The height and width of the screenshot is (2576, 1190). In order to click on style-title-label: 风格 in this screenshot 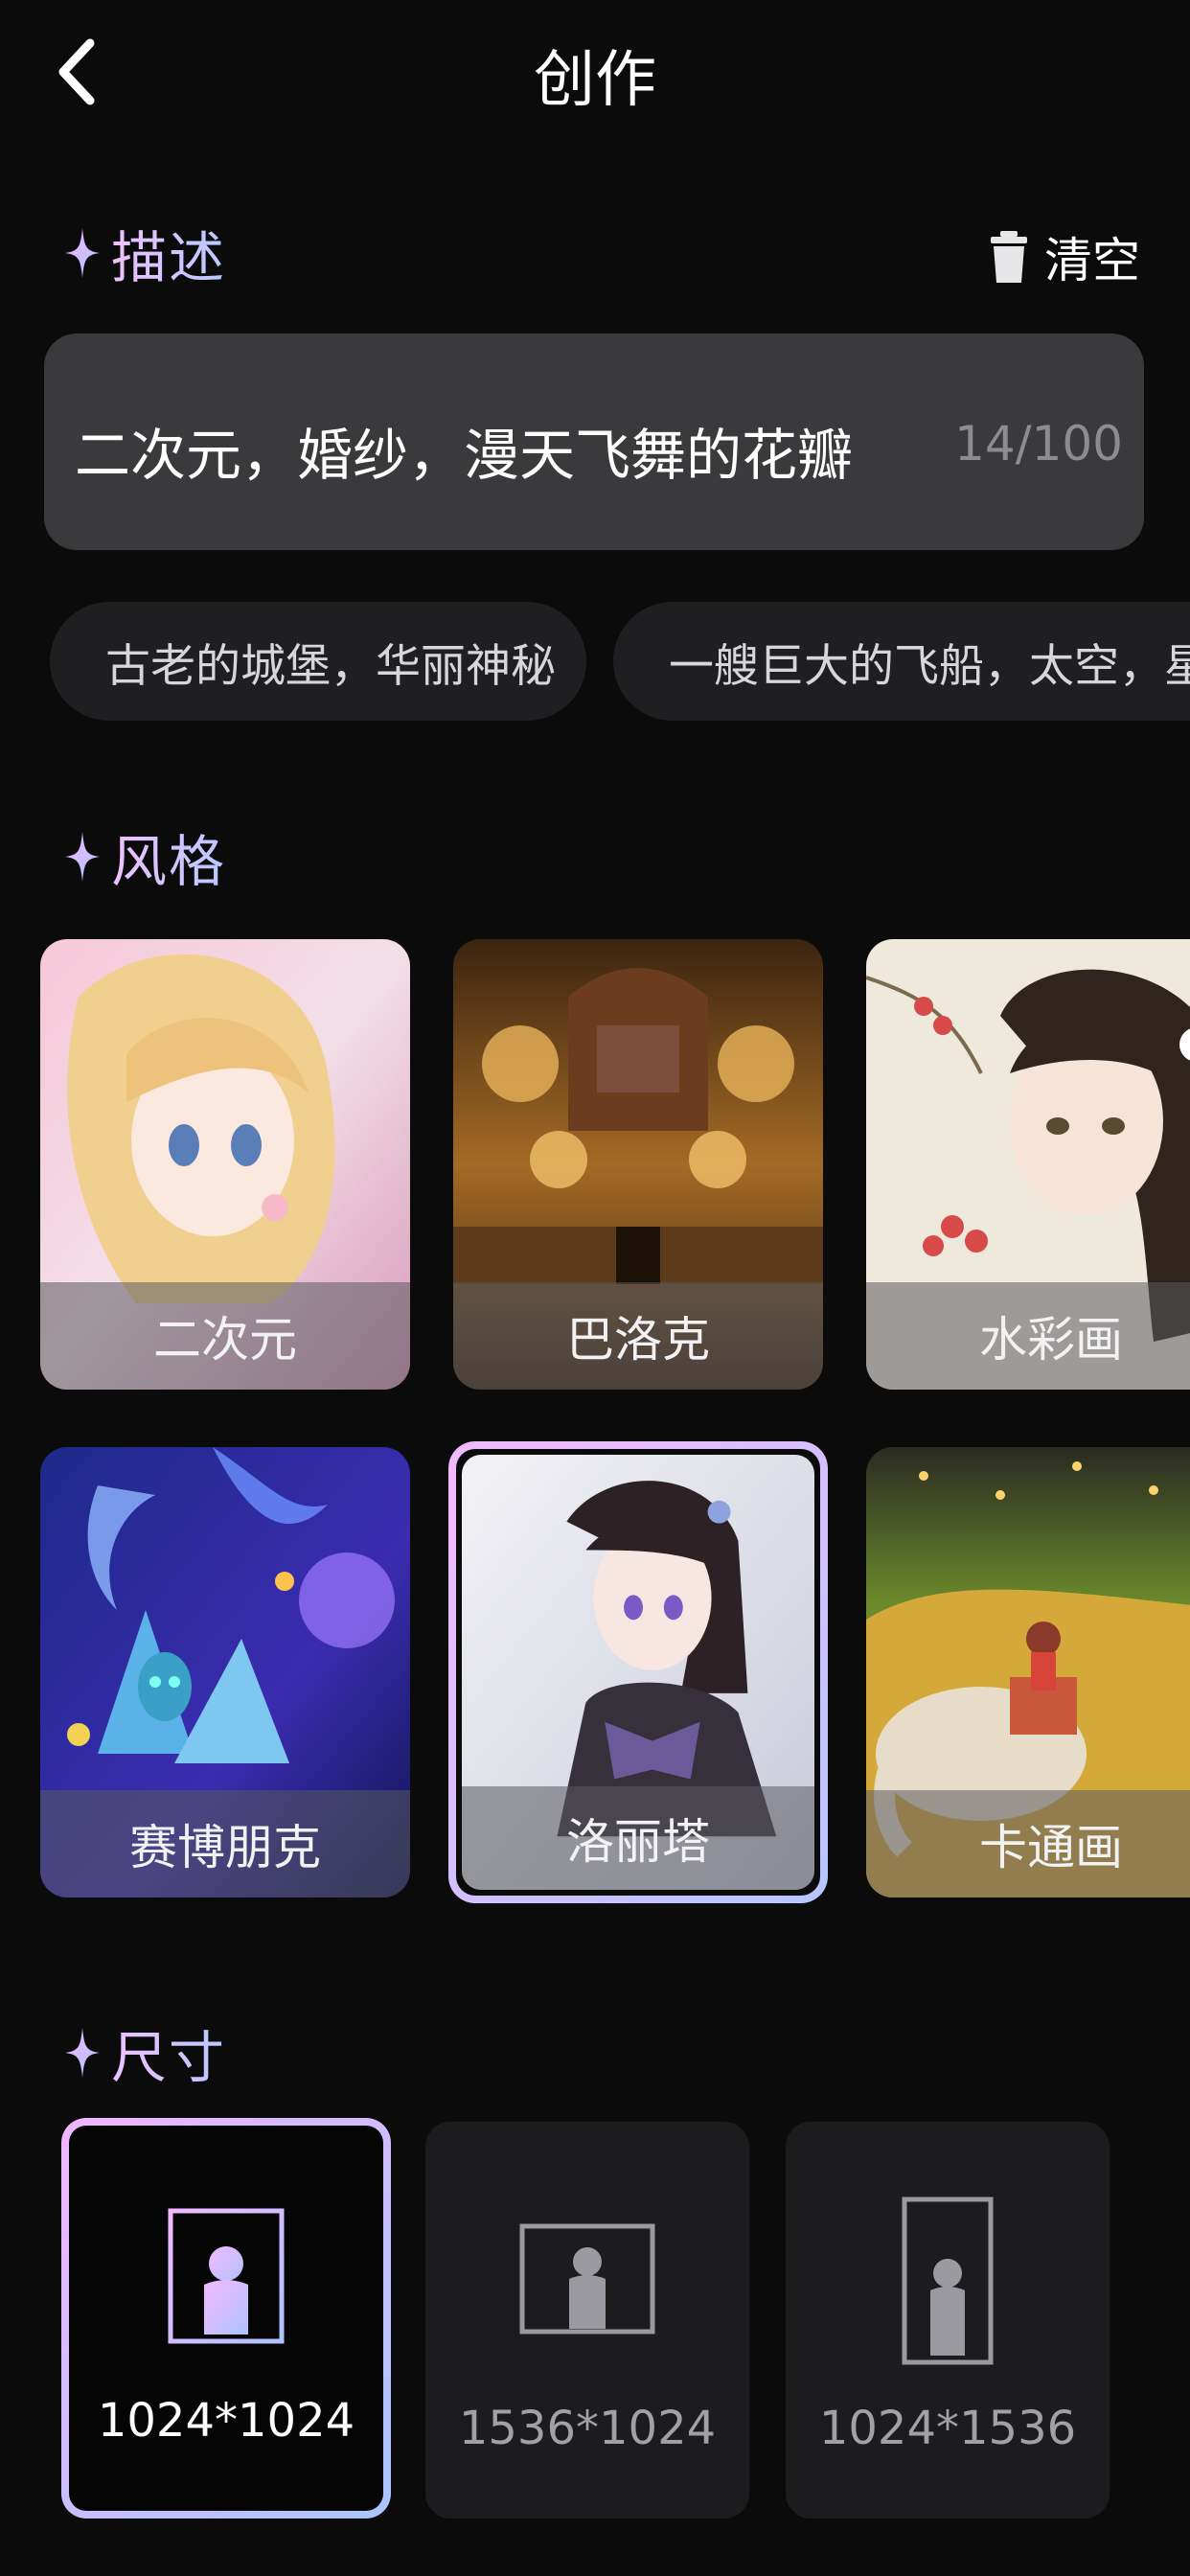, I will do `click(168, 856)`.